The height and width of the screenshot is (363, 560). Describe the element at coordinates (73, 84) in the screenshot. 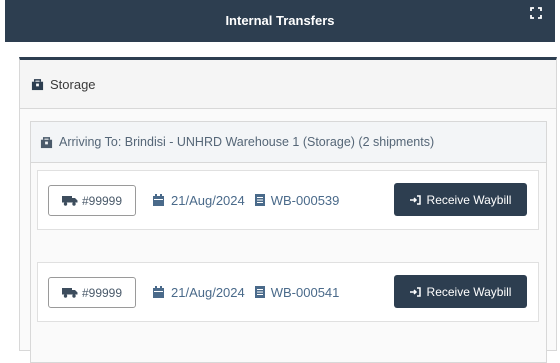

I see `storage-panel-title: Storage` at that location.